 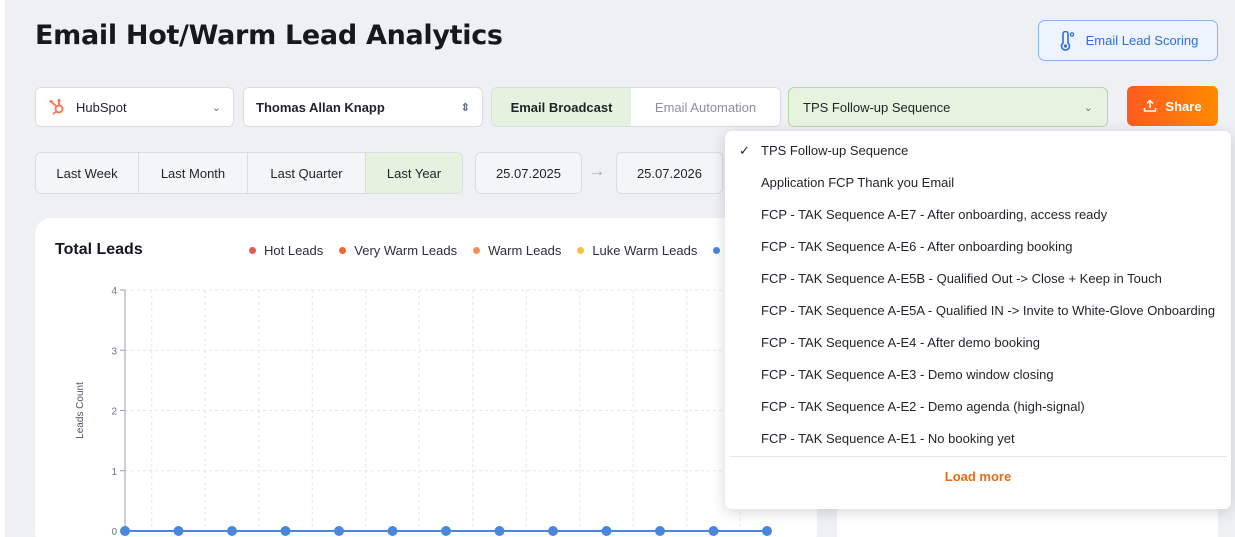 What do you see at coordinates (134, 107) in the screenshot?
I see `crm-select: HubSpot ⌄` at bounding box center [134, 107].